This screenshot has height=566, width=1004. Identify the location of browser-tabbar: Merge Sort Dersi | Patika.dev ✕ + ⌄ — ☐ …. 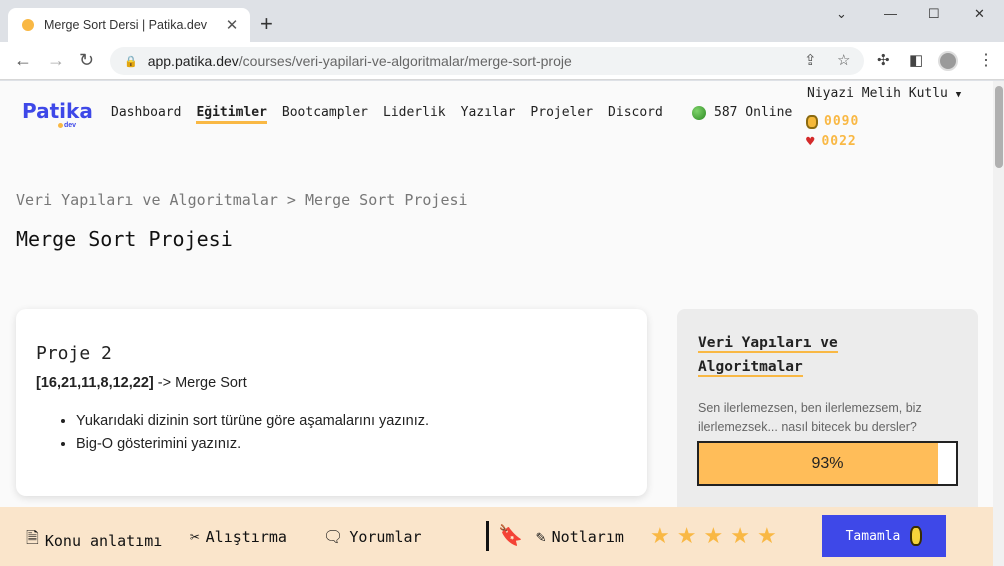
(502, 21).